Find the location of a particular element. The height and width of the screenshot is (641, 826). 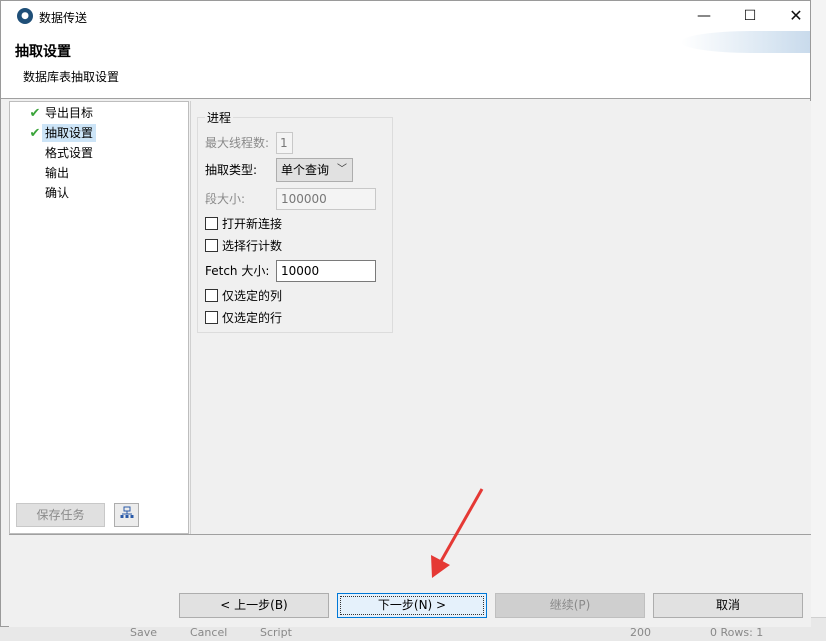

wizard-button-bar: < 上一步(B) 下一步(N) > 继续(P) 取消 is located at coordinates (410, 580).